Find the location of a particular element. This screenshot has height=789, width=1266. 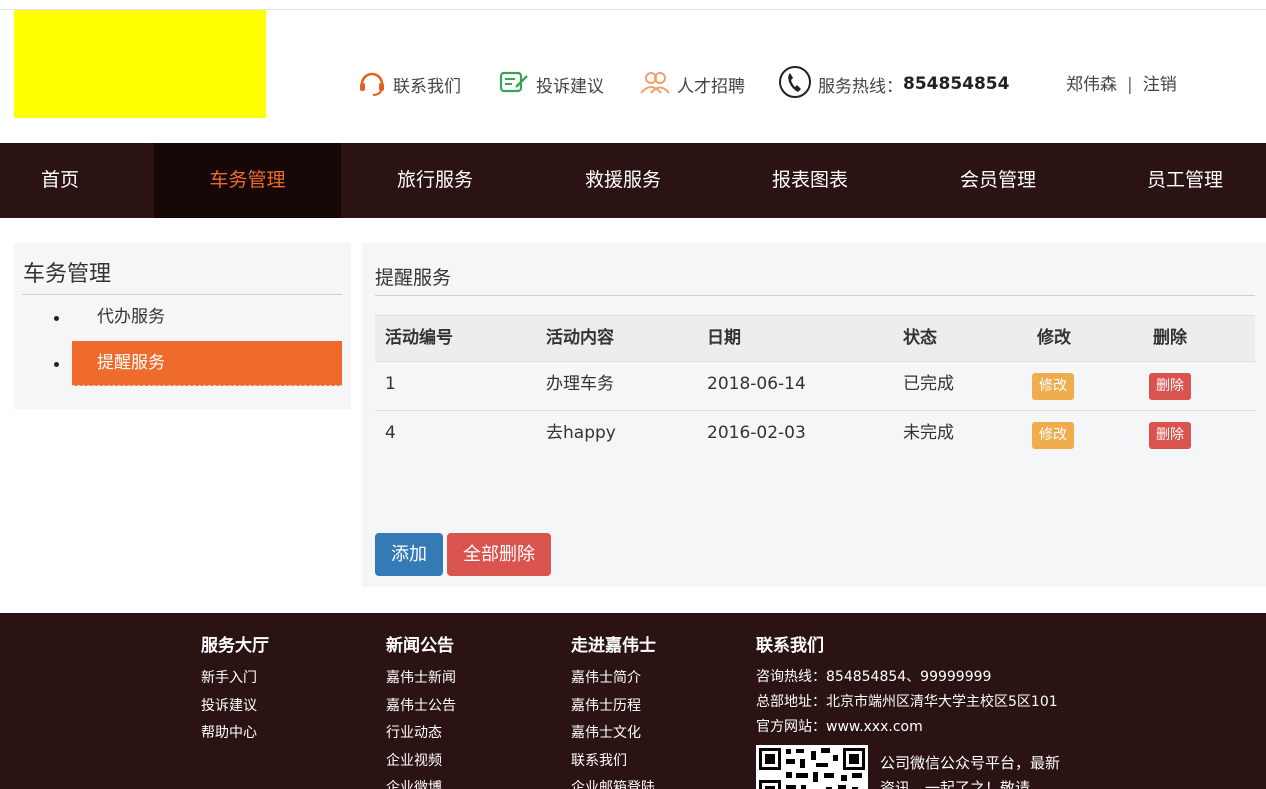

complaint-link: 投诉建议 is located at coordinates (551, 84).